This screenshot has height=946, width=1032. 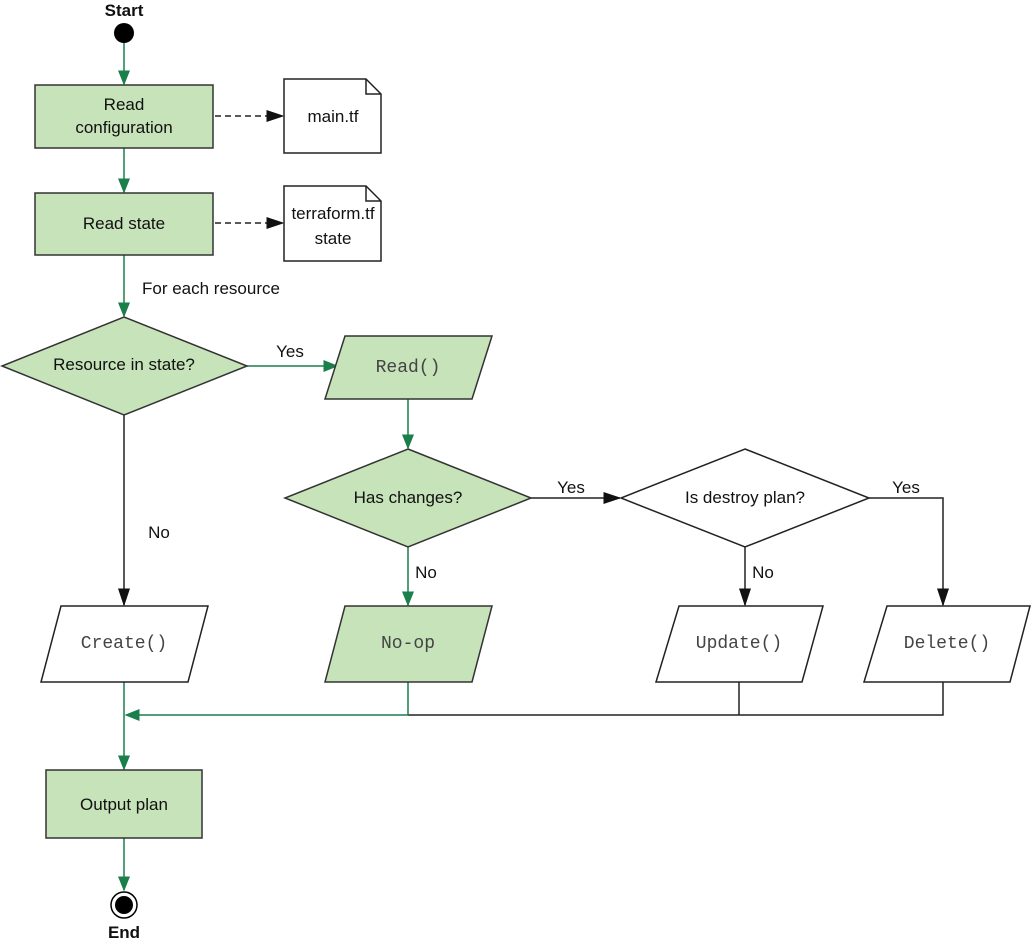 I want to click on for-each-label: For each resource, so click(x=211, y=288).